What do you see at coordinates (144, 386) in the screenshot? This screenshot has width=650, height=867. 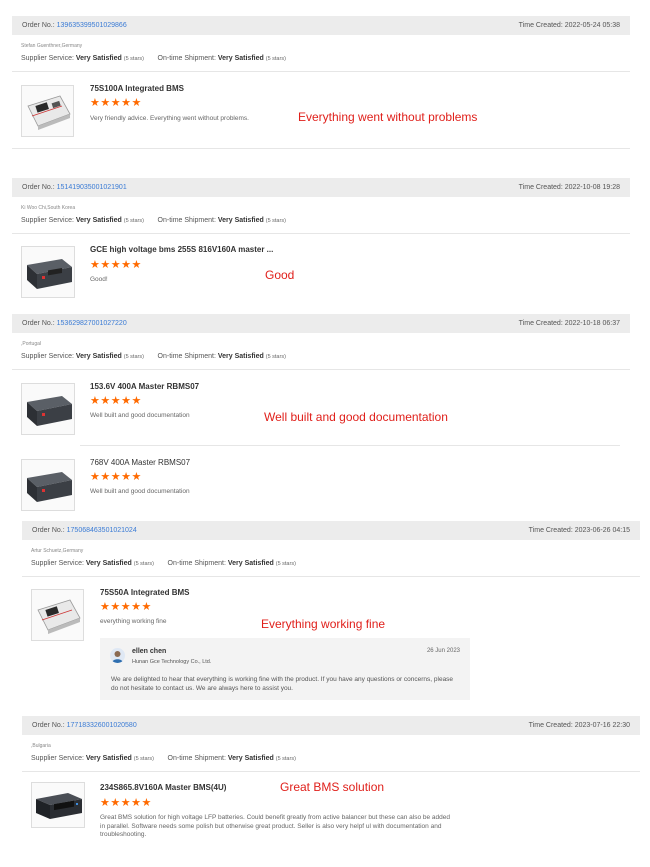 I see `product-name: 153.6V 400A Master RBMS07` at bounding box center [144, 386].